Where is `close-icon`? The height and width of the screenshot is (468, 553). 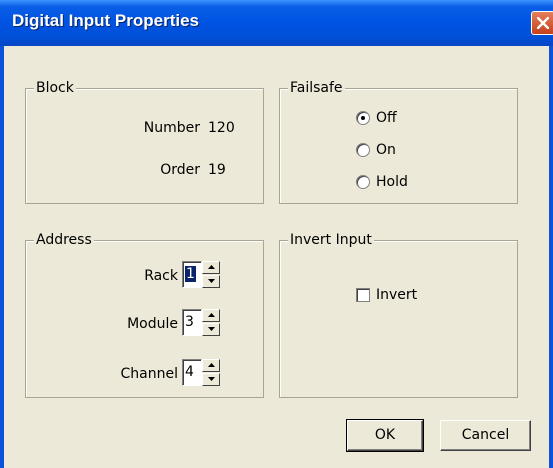 close-icon is located at coordinates (543, 23).